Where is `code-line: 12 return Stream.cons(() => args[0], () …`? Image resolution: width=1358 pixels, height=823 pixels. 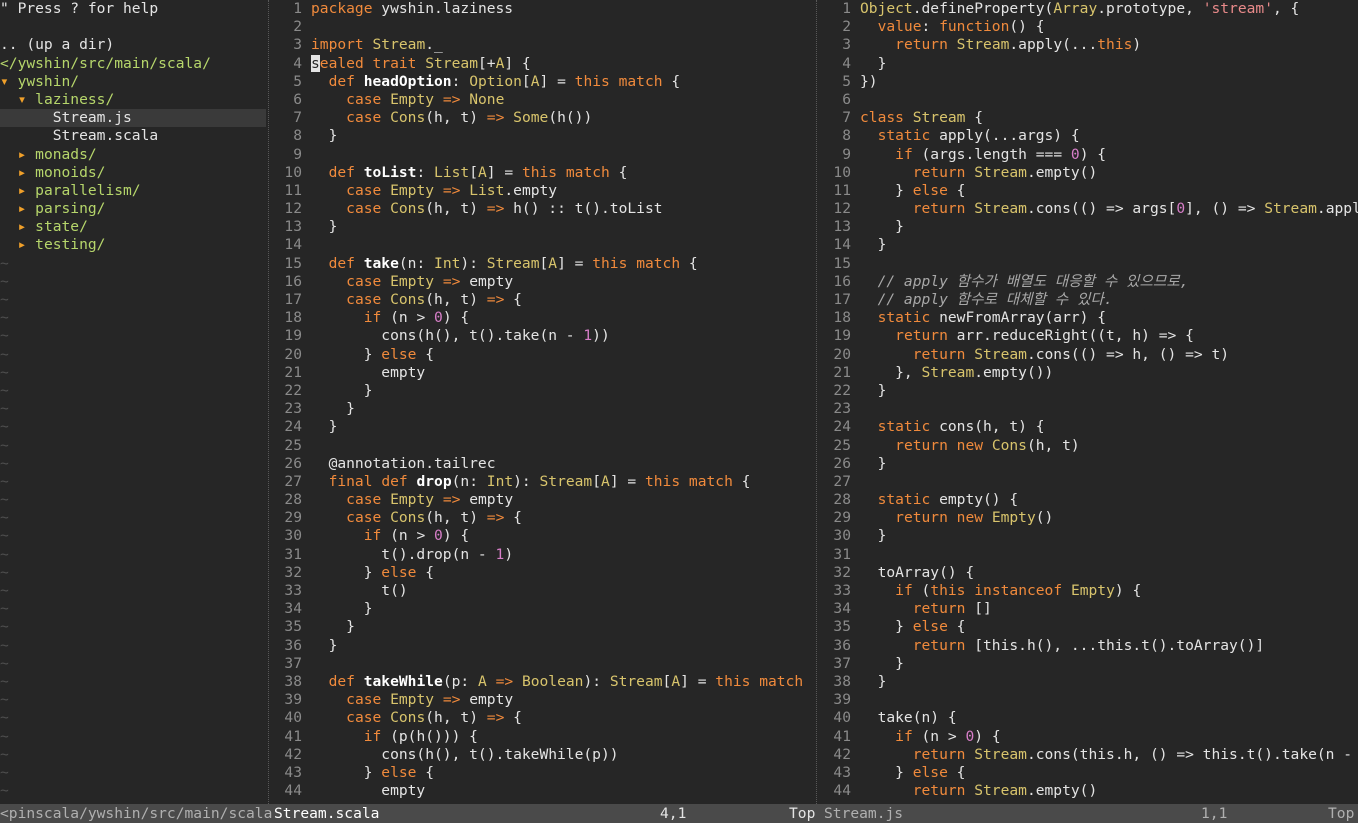 code-line: 12 return Stream.cons(() => args[0], () … is located at coordinates (1089, 209).